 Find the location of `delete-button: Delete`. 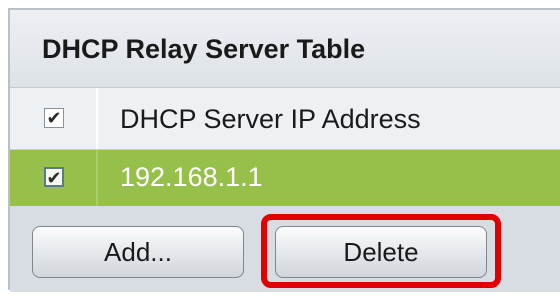

delete-button: Delete is located at coordinates (381, 252).